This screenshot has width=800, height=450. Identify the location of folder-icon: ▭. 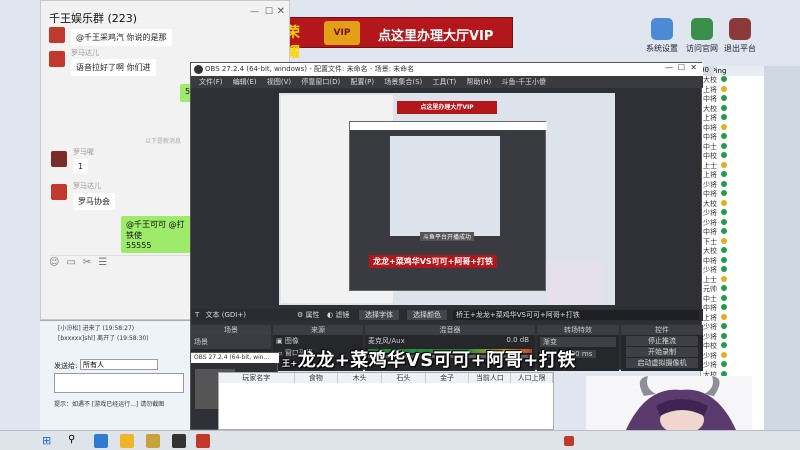
(74, 262).